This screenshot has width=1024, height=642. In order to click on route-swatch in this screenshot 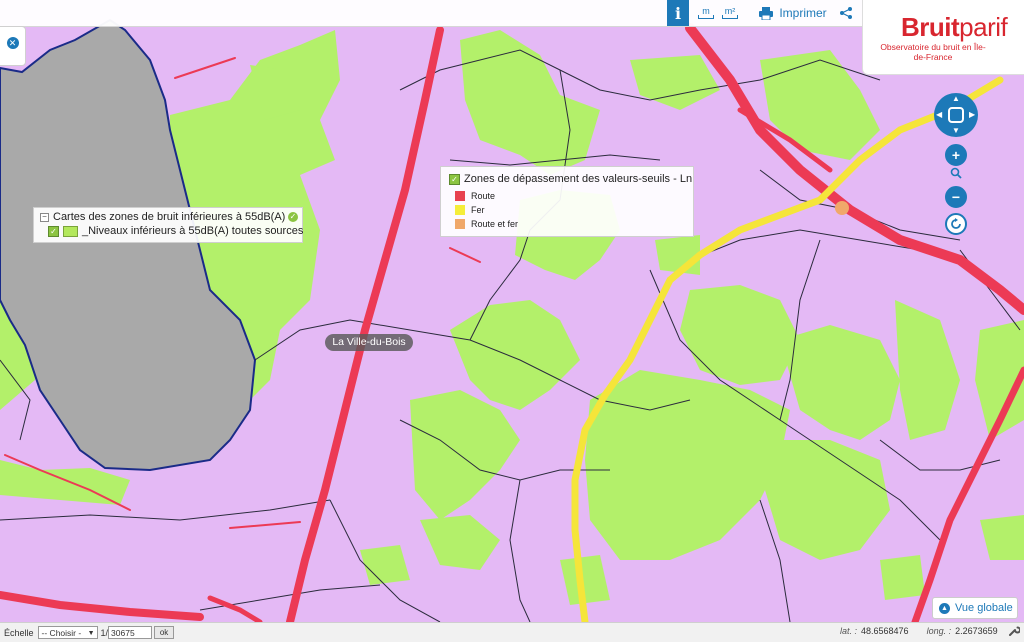, I will do `click(460, 196)`.